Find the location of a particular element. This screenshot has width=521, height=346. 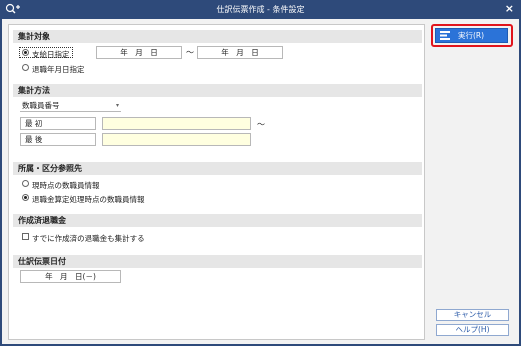

execute-button-label: 実行(R) is located at coordinates (471, 35).